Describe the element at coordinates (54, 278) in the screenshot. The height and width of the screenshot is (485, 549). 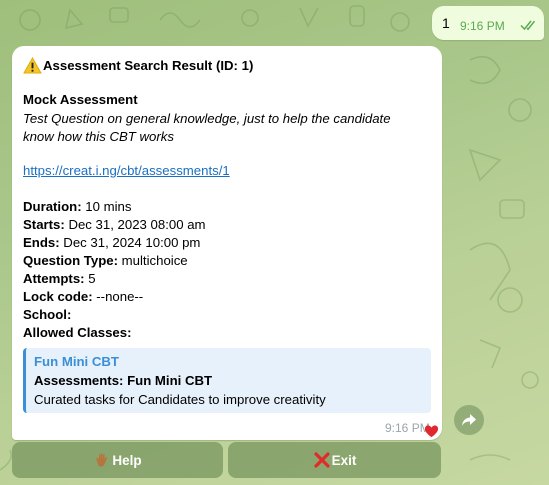
I see `field-label: Attempts:` at that location.